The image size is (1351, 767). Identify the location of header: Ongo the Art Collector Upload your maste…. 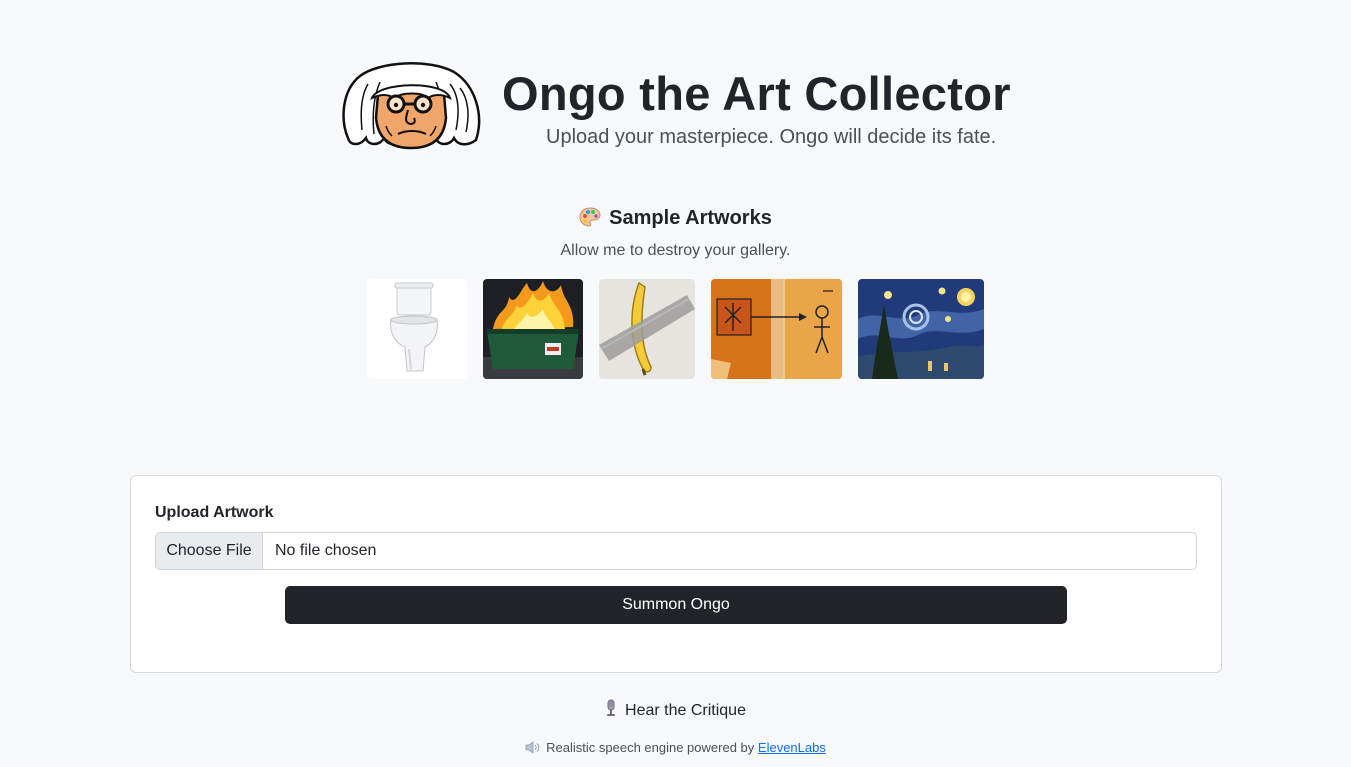
(688, 106).